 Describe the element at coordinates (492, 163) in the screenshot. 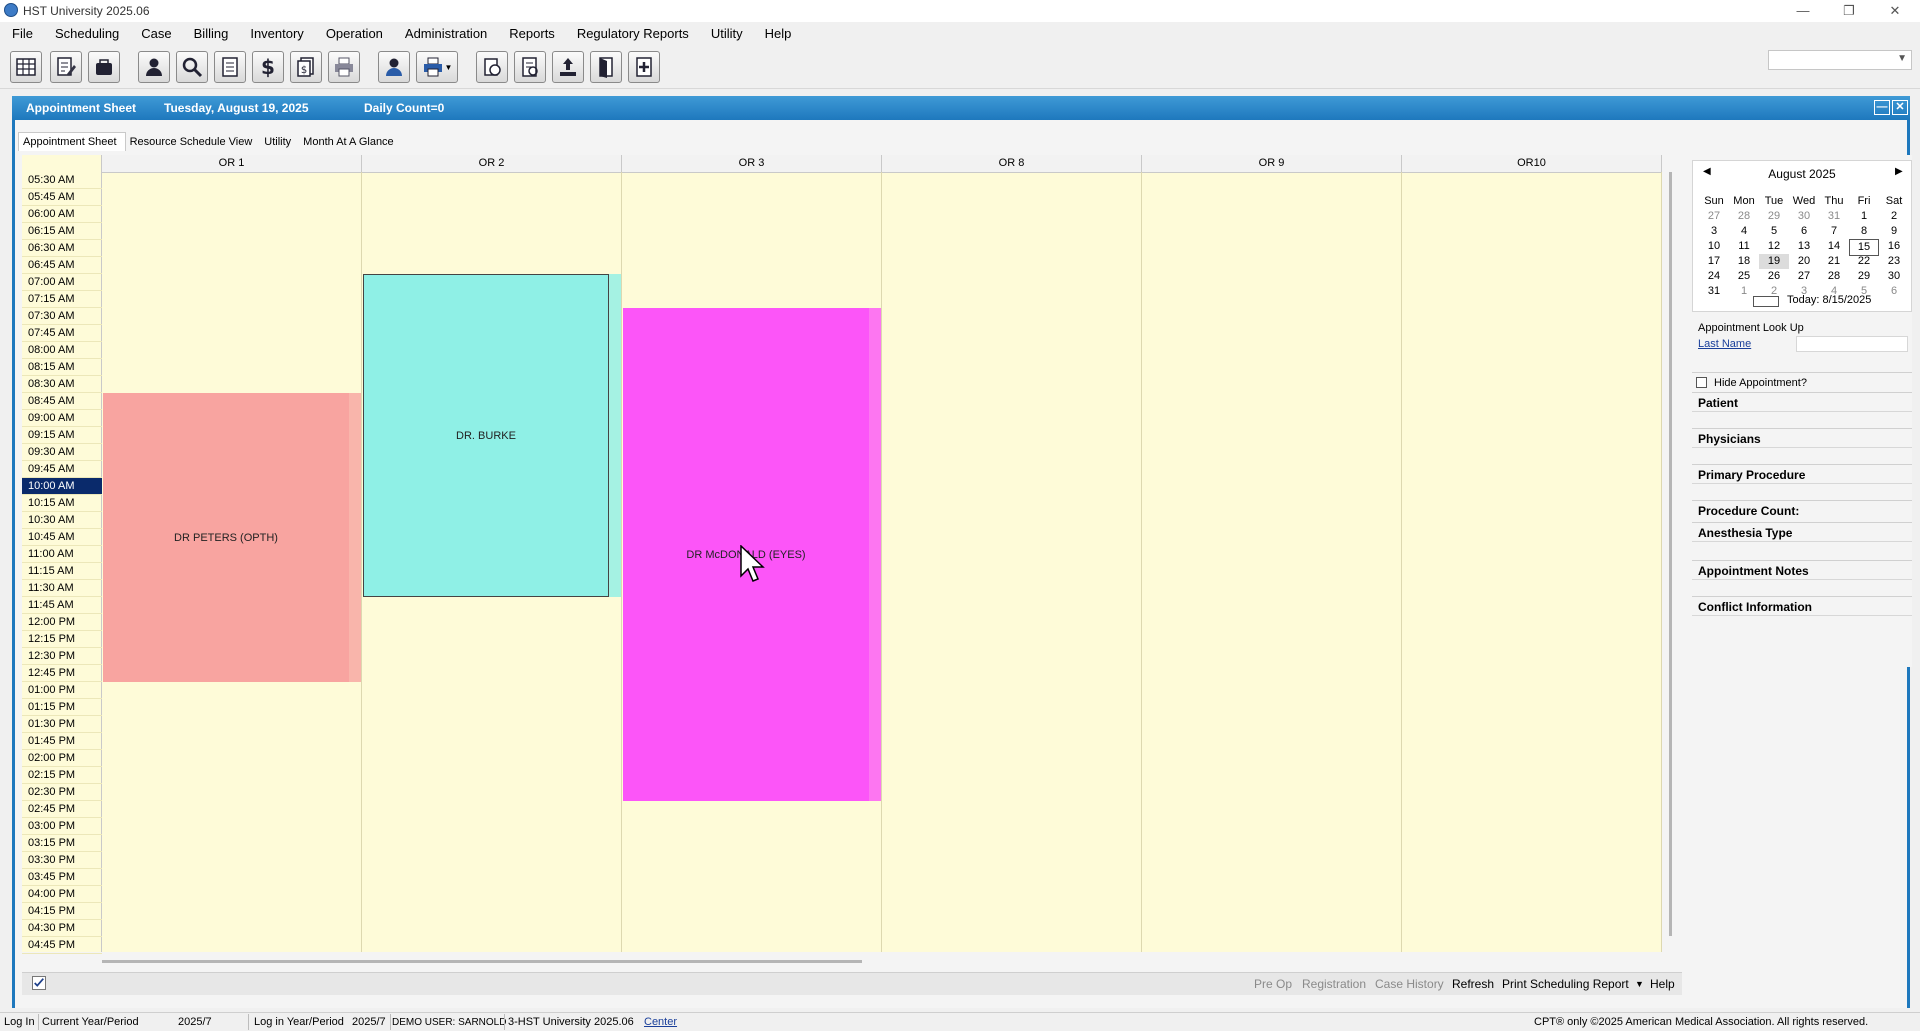

I see `column-header-or2: OR 2` at that location.